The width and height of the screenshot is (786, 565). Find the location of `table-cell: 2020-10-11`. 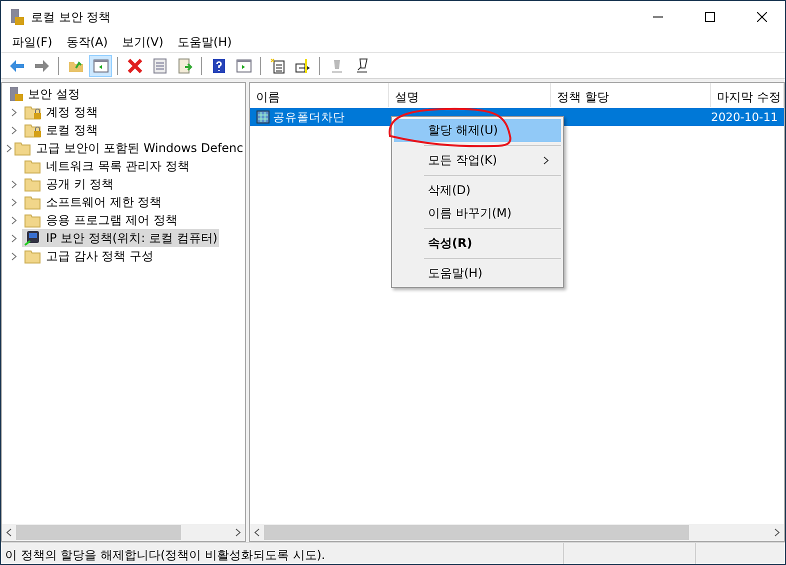

table-cell: 2020-10-11 is located at coordinates (744, 117).